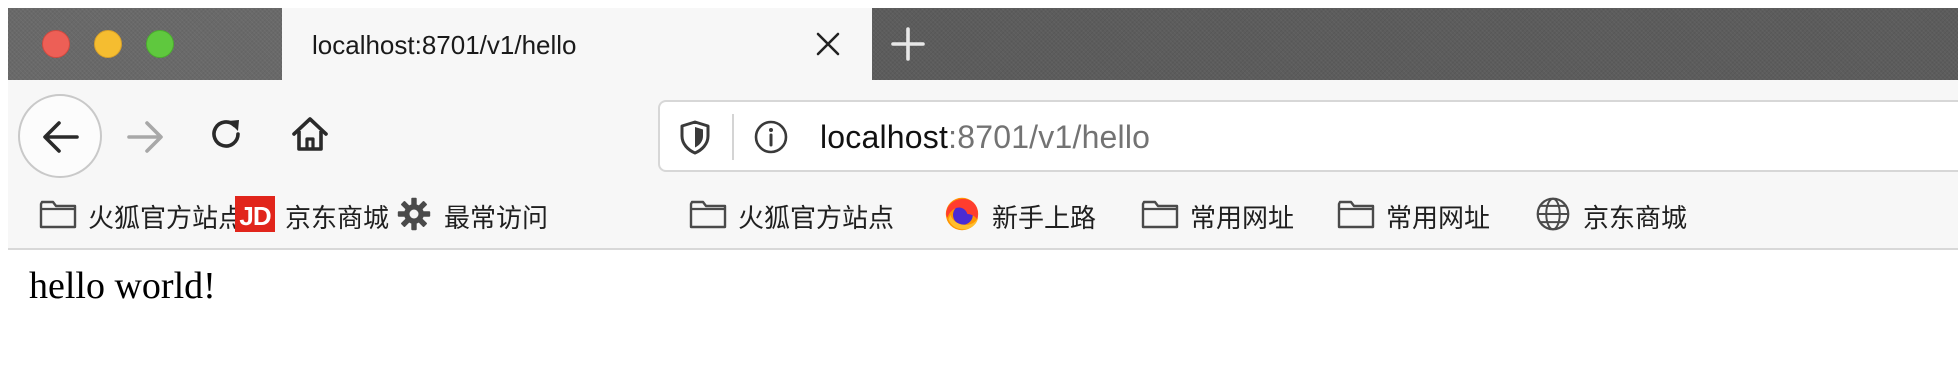  I want to click on arrow-left-icon, so click(61, 137).